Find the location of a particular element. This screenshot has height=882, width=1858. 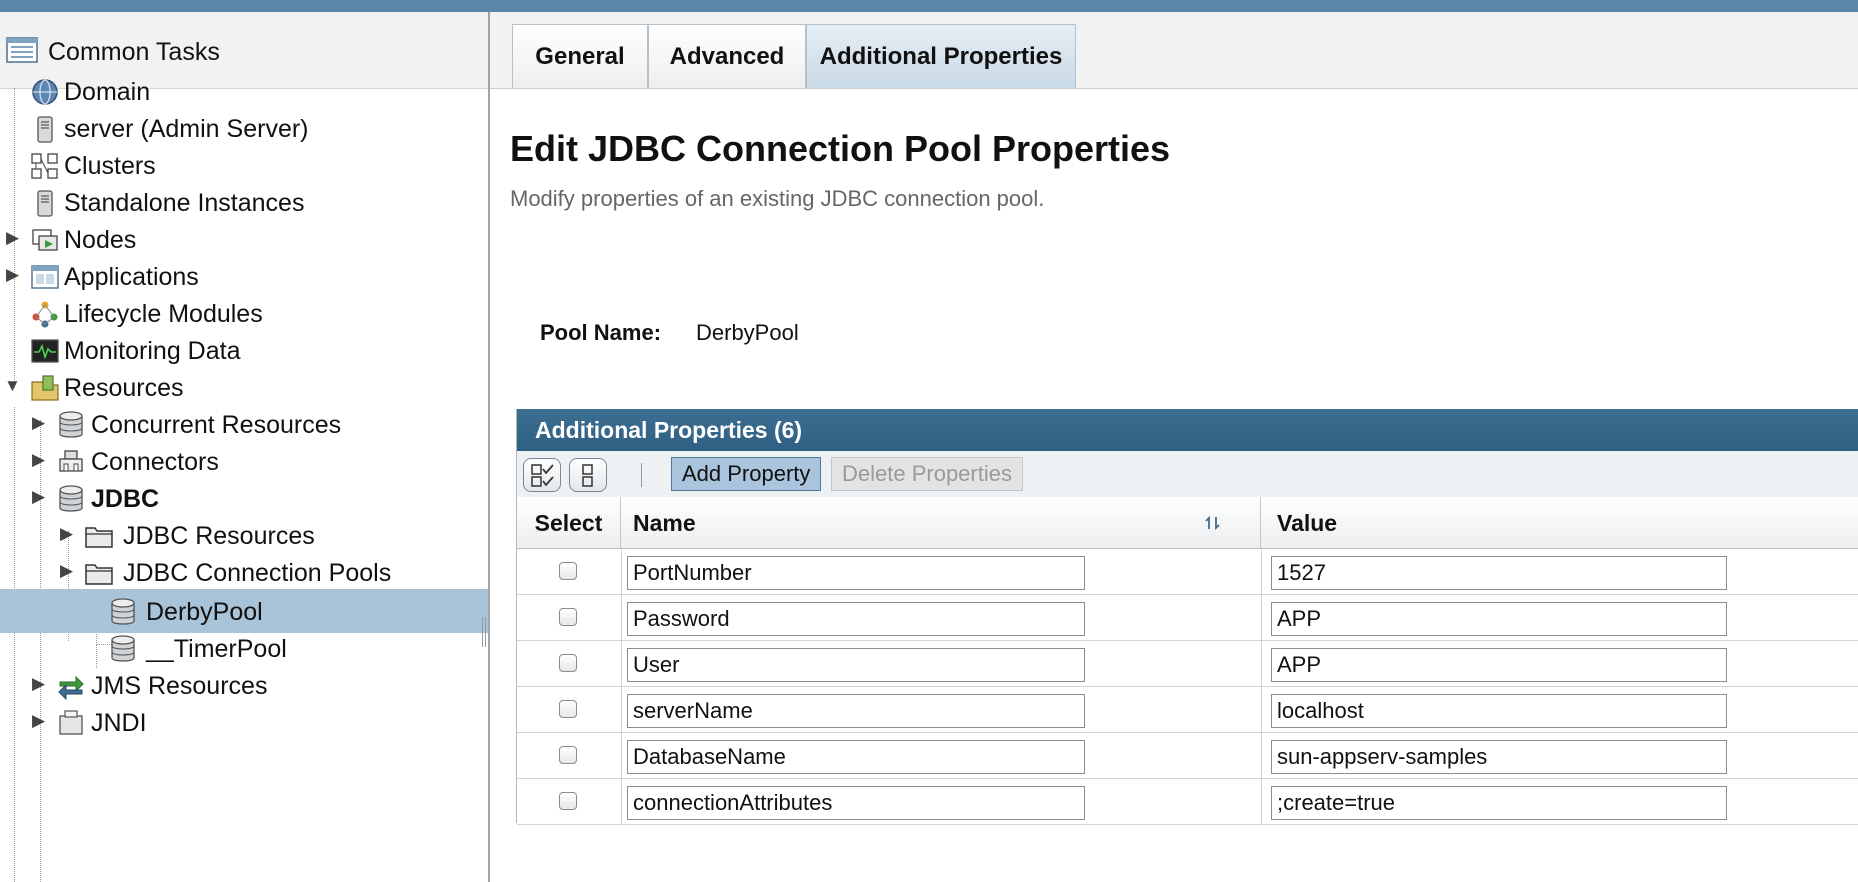

tab-general: General is located at coordinates (580, 56).